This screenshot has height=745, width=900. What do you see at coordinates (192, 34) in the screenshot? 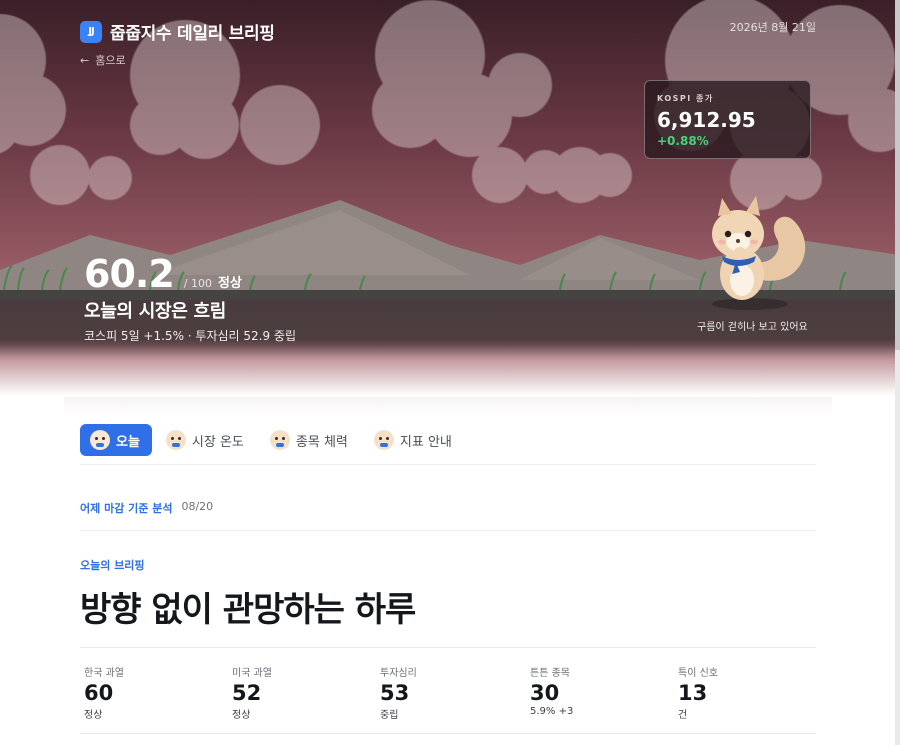
I see `app-title: 줍줍지수 데일리 브리핑` at bounding box center [192, 34].